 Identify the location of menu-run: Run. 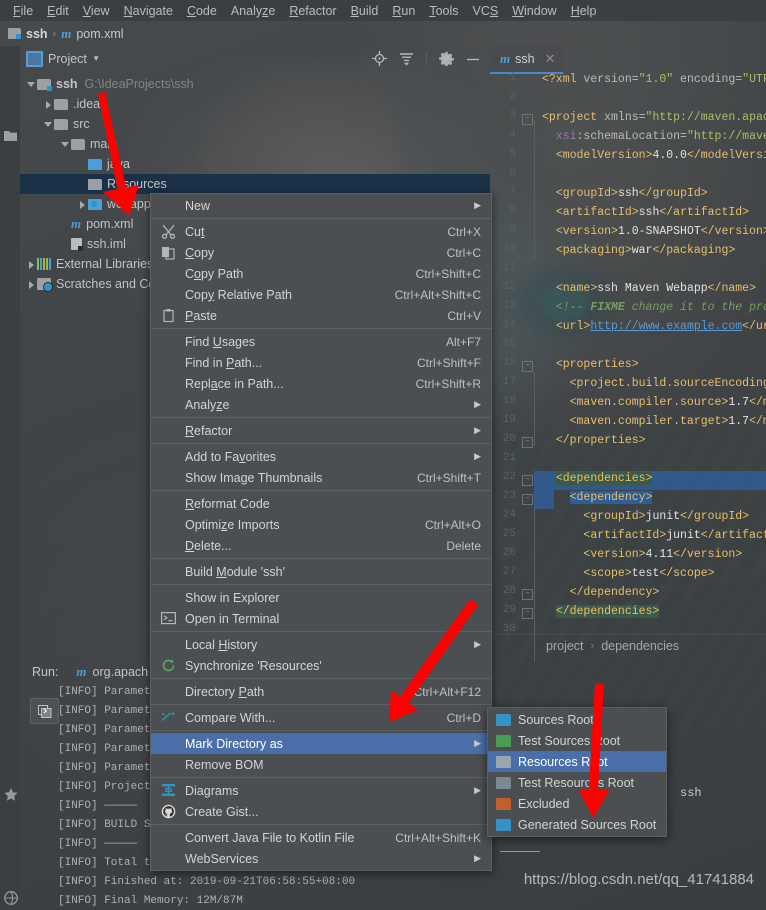
(403, 11).